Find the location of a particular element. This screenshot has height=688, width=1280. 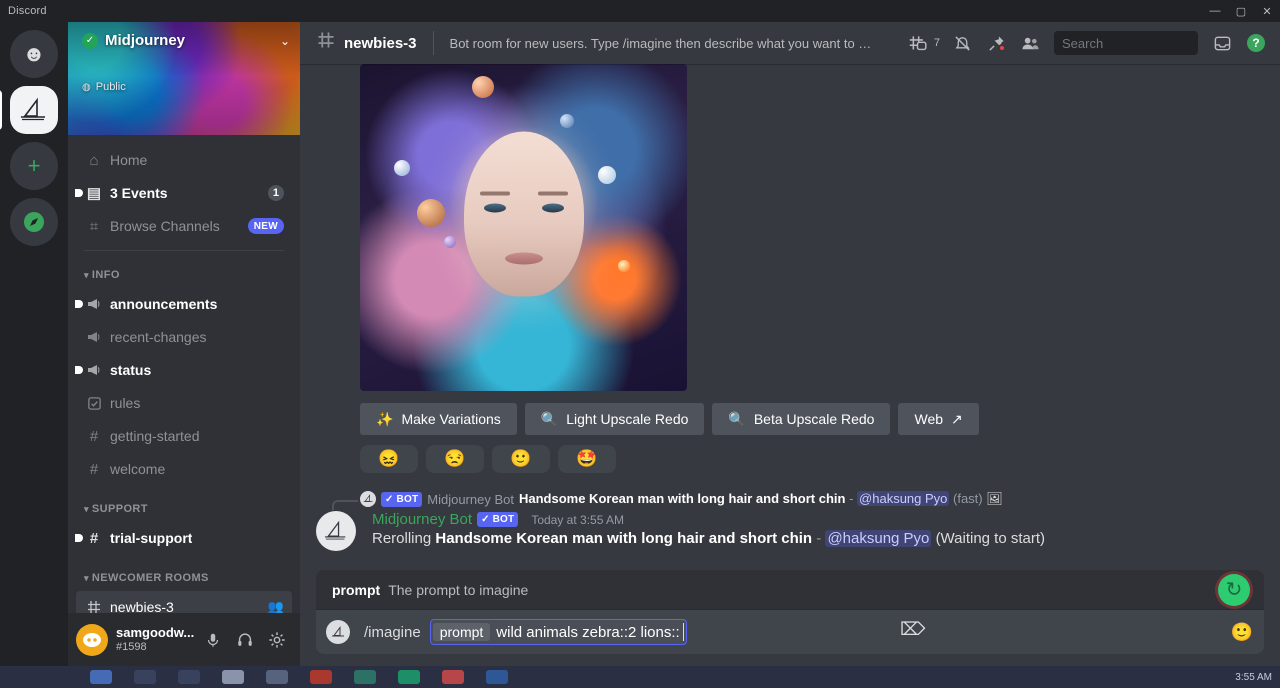

generated-image is located at coordinates (523, 227).